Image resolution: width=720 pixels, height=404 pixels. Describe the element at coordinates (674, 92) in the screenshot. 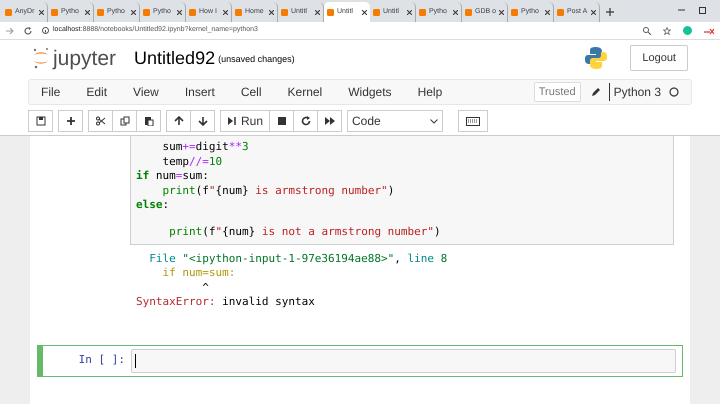

I see `kernel-idle-icon` at that location.